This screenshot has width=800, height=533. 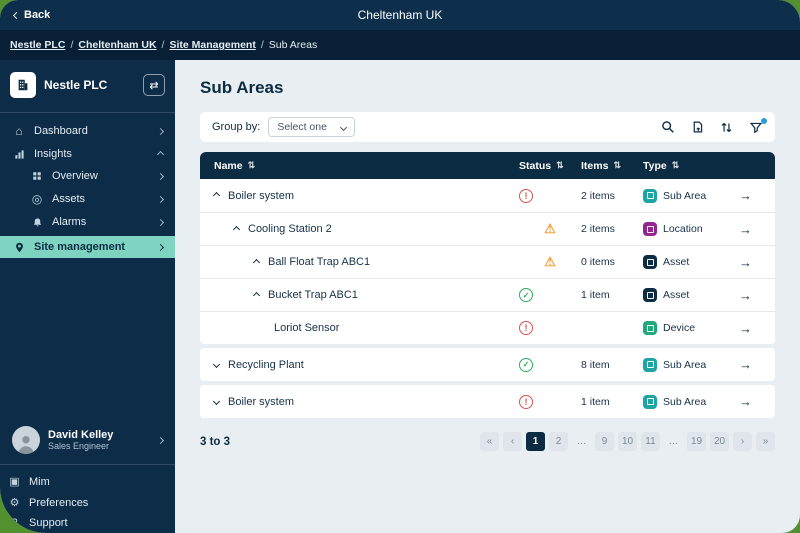 What do you see at coordinates (604, 441) in the screenshot?
I see `page-button-9: 9` at bounding box center [604, 441].